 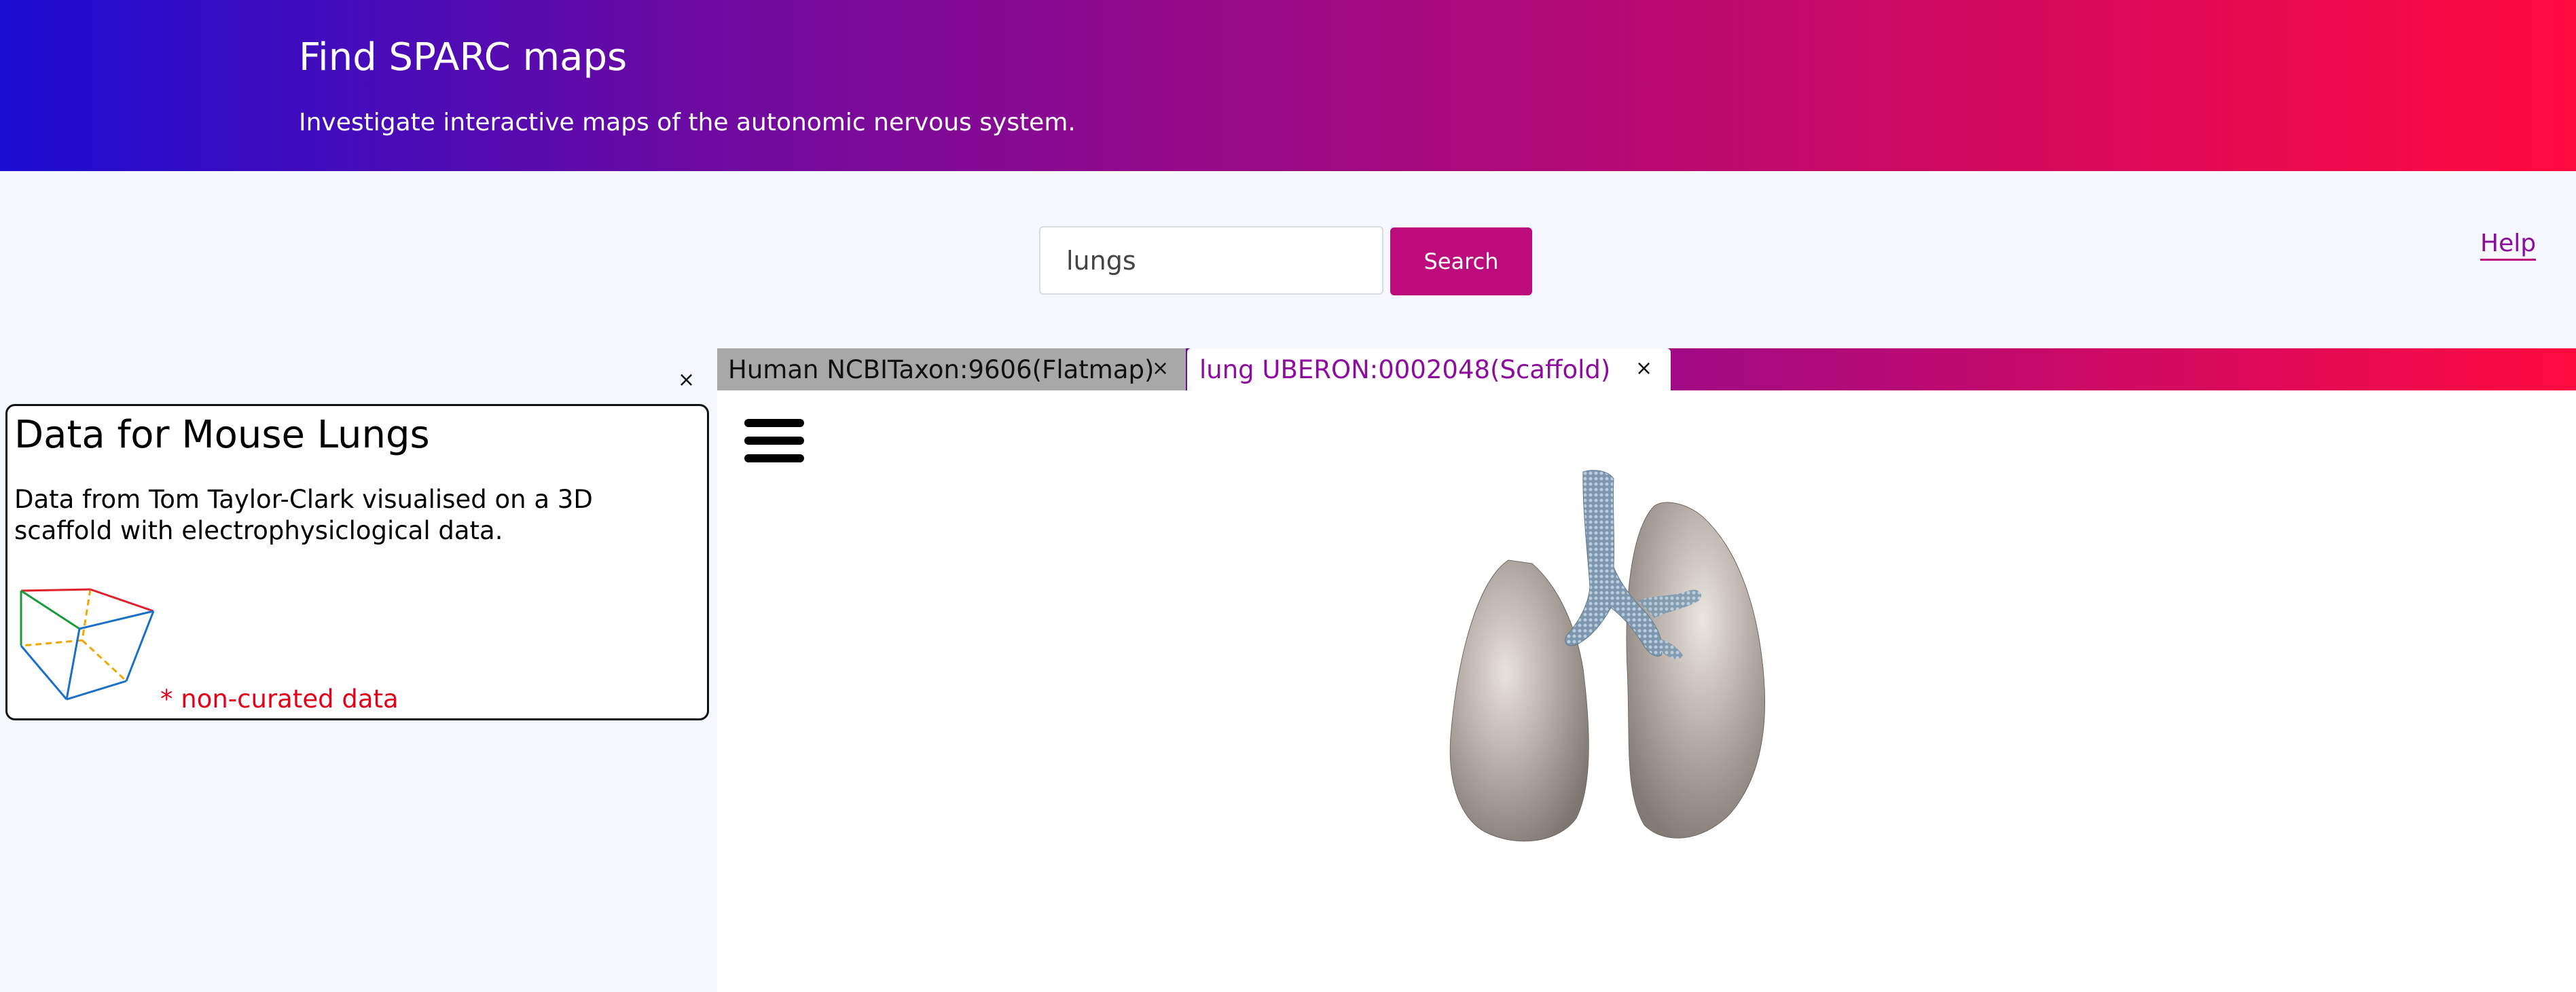 I want to click on search-button: Search, so click(x=1461, y=261).